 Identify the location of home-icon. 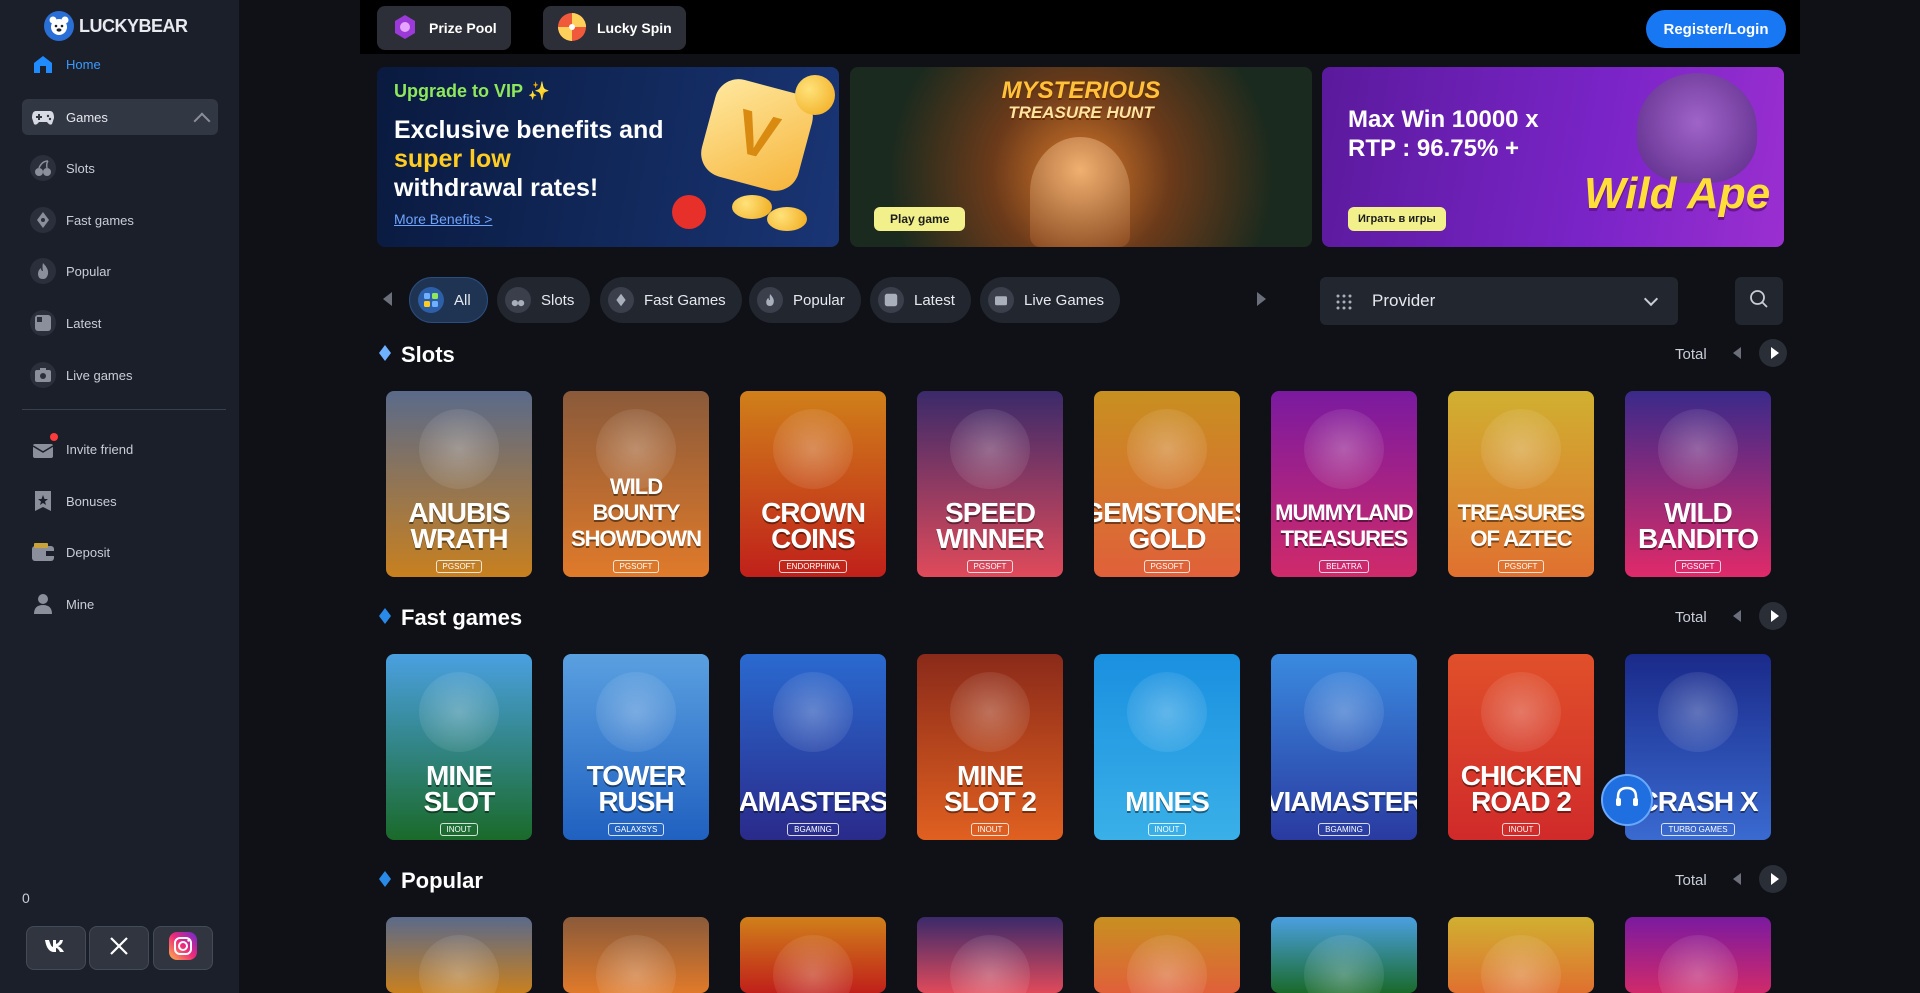
(43, 64).